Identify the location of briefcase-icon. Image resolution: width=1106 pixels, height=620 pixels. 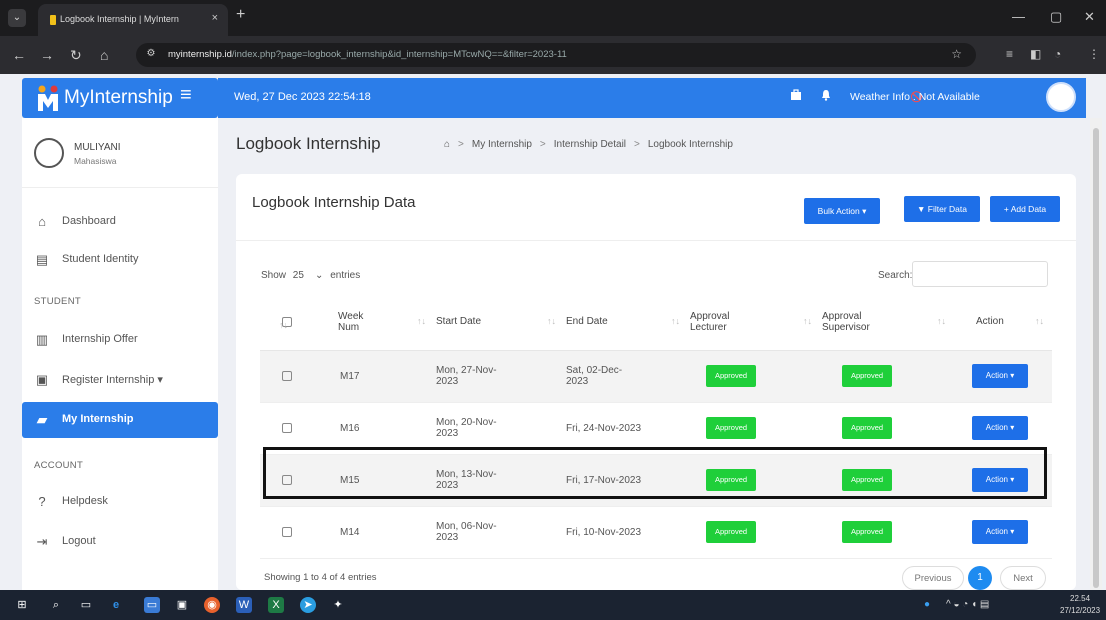
(796, 96).